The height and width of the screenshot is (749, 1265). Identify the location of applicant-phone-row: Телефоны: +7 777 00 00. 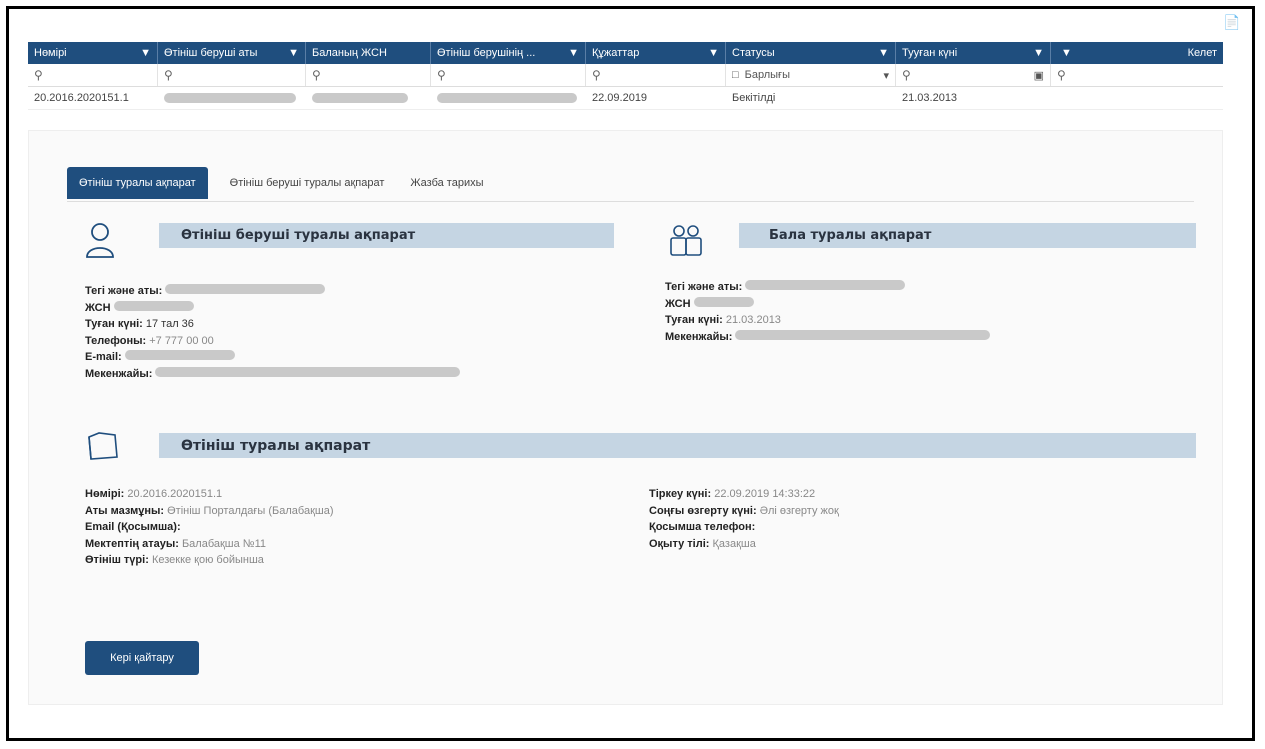
(149, 340).